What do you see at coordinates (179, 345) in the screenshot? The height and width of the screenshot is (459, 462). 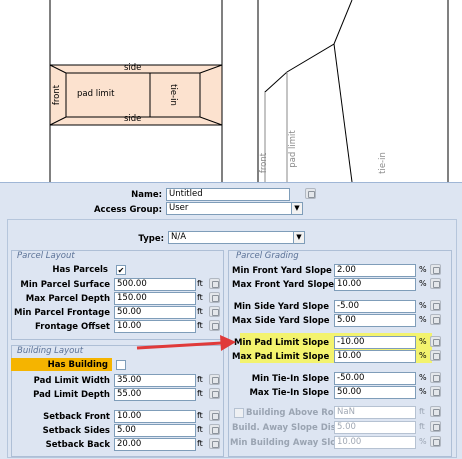 I see `annotation-arrow-shaft` at bounding box center [179, 345].